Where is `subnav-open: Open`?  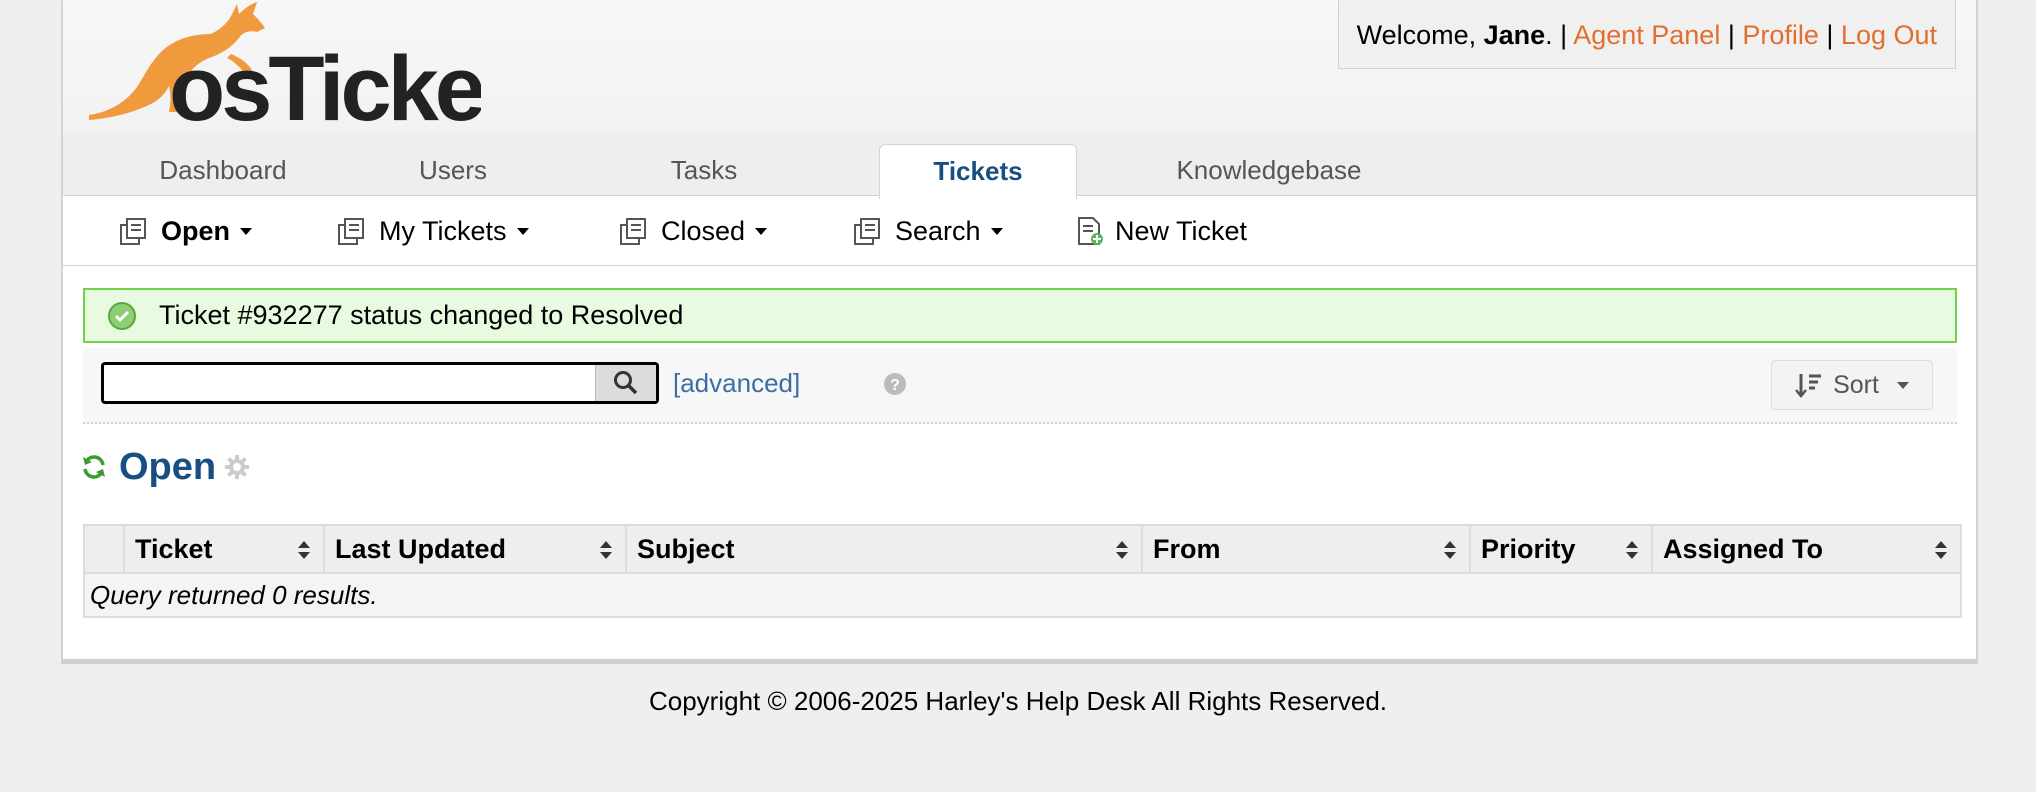 subnav-open: Open is located at coordinates (186, 231).